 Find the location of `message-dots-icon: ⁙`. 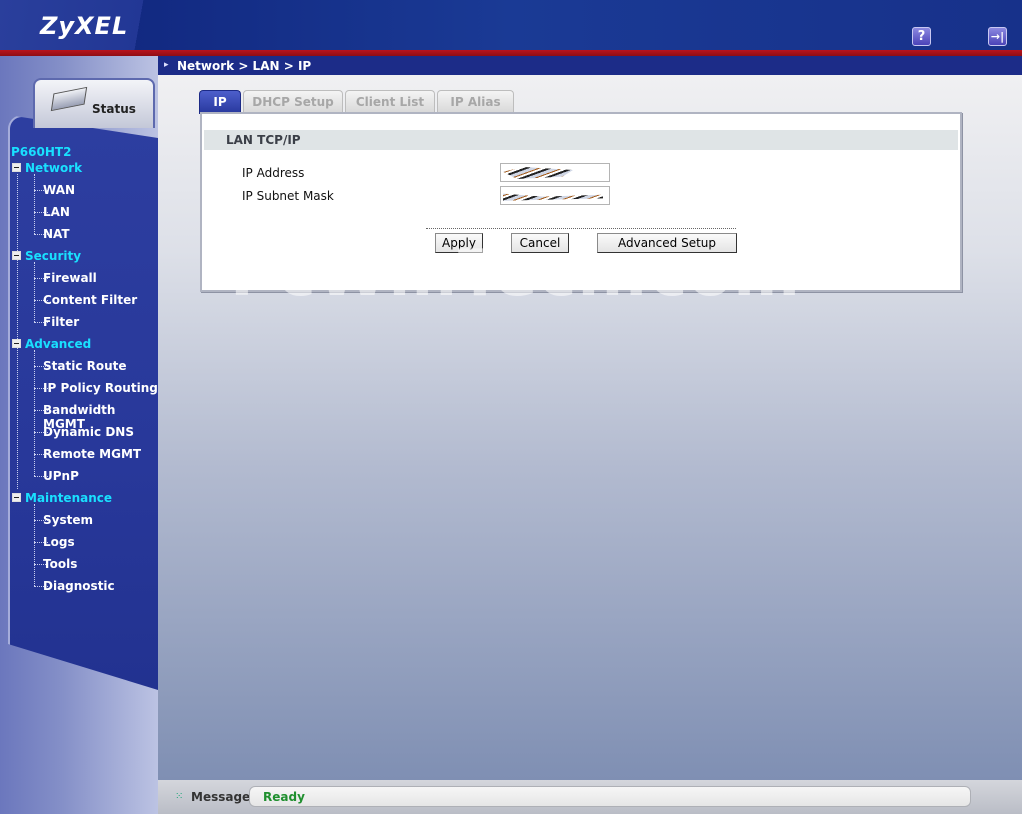

message-dots-icon: ⁙ is located at coordinates (179, 796).